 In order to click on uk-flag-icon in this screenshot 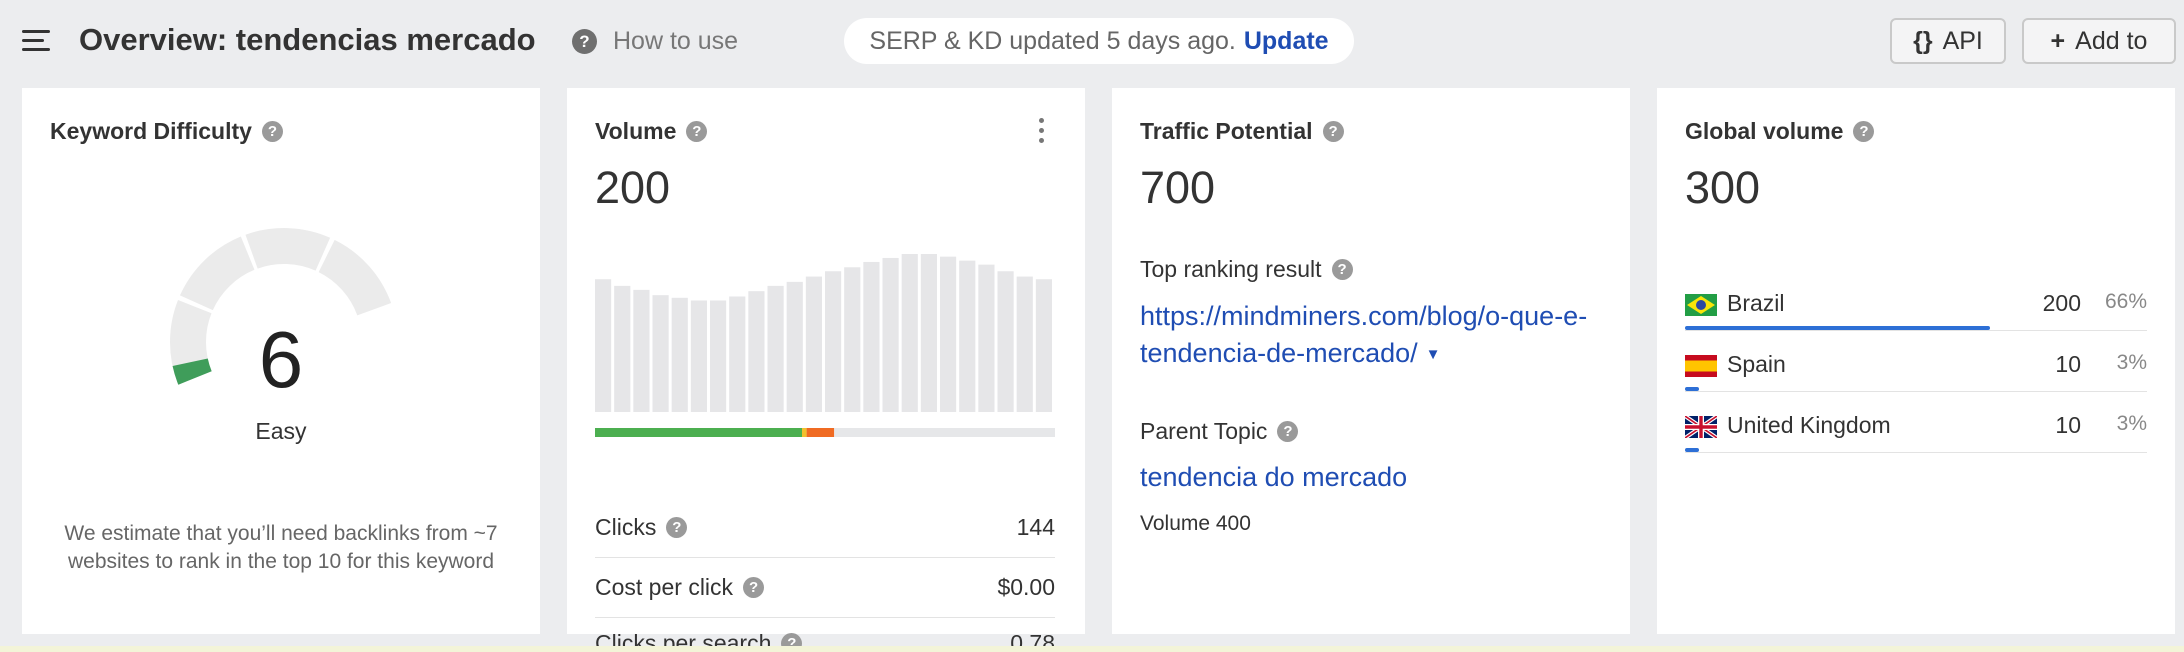, I will do `click(1701, 427)`.